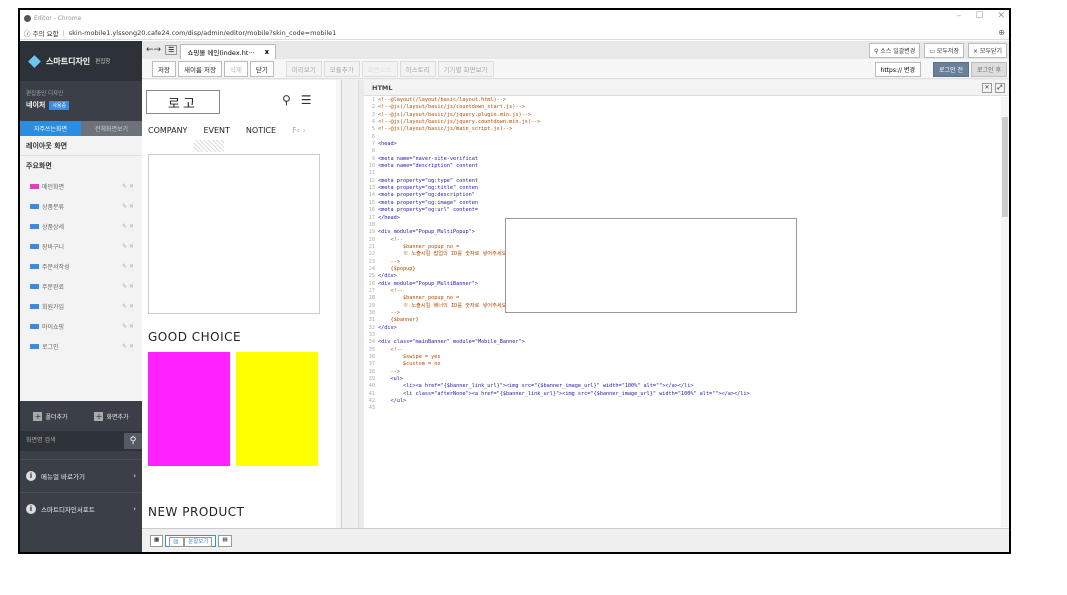 The height and width of the screenshot is (595, 1067). I want to click on close-tab-button: x, so click(267, 52).